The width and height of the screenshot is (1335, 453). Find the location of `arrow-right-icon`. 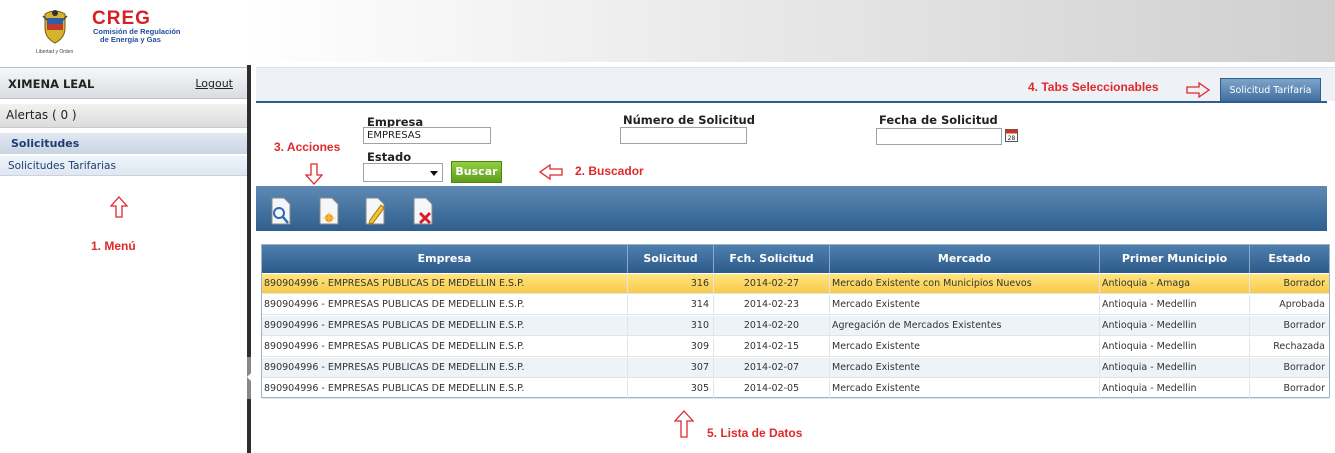

arrow-right-icon is located at coordinates (1198, 90).